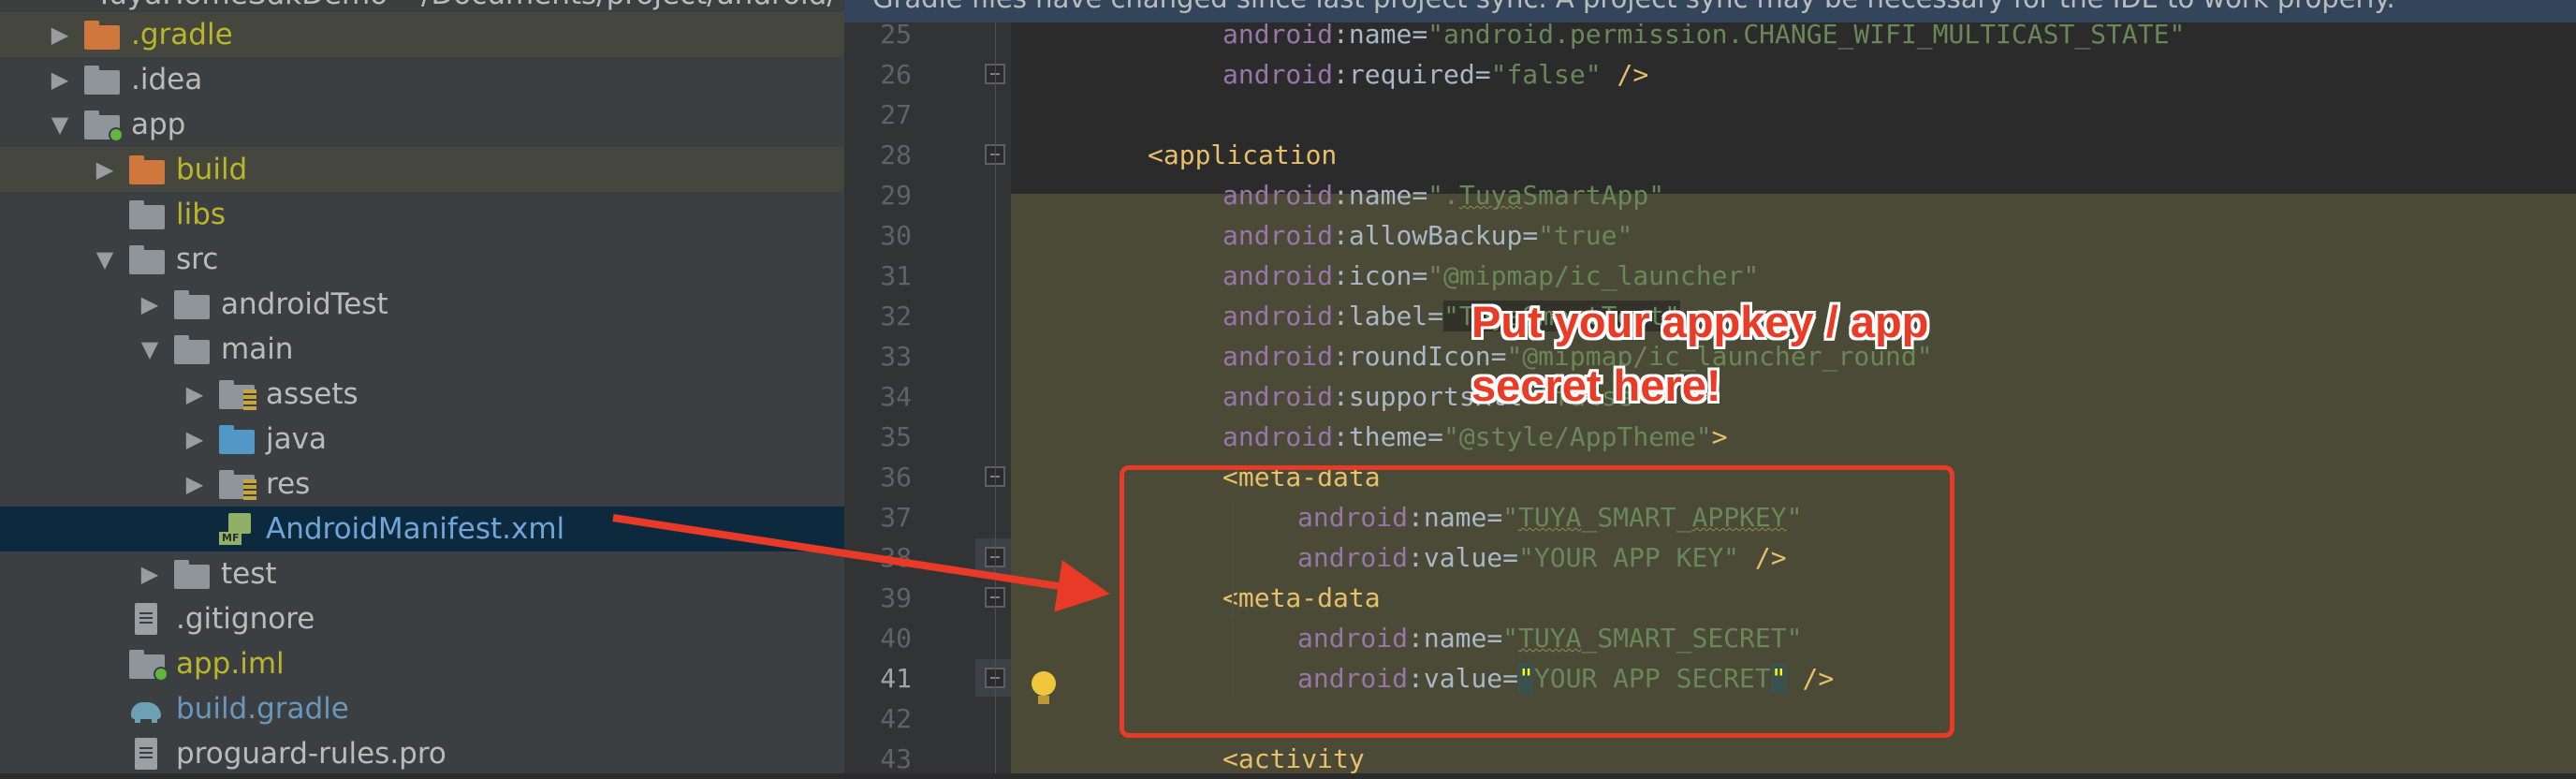 The image size is (2576, 779). Describe the element at coordinates (1490, 195) in the screenshot. I see `code-token: Tuya` at that location.